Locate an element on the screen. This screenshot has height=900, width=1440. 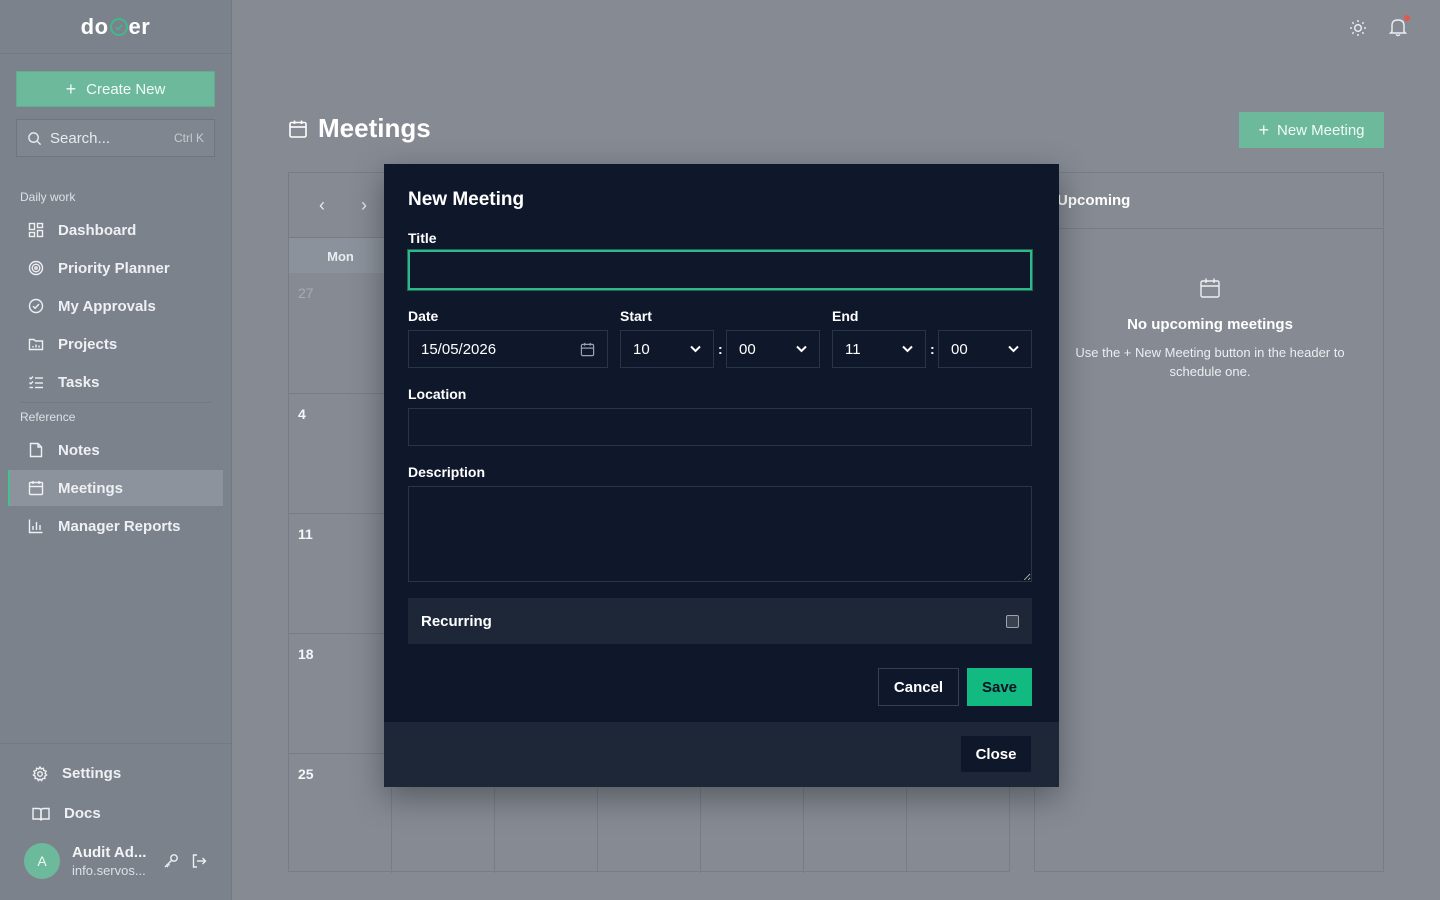
app-logo: do er is located at coordinates (115, 27).